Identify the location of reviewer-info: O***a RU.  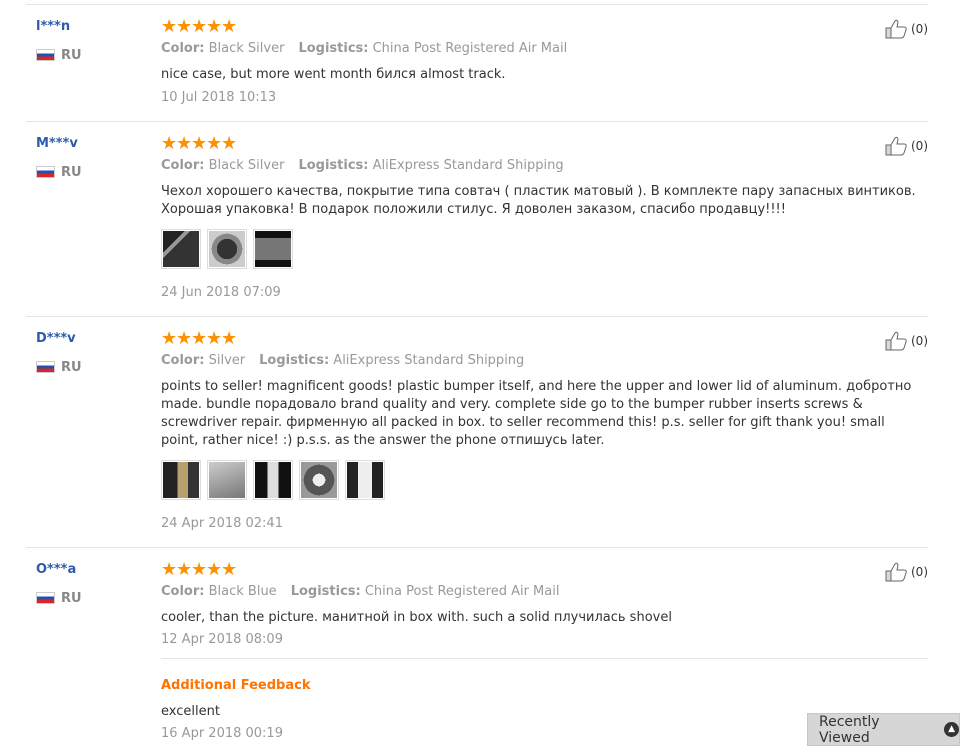
(91, 584).